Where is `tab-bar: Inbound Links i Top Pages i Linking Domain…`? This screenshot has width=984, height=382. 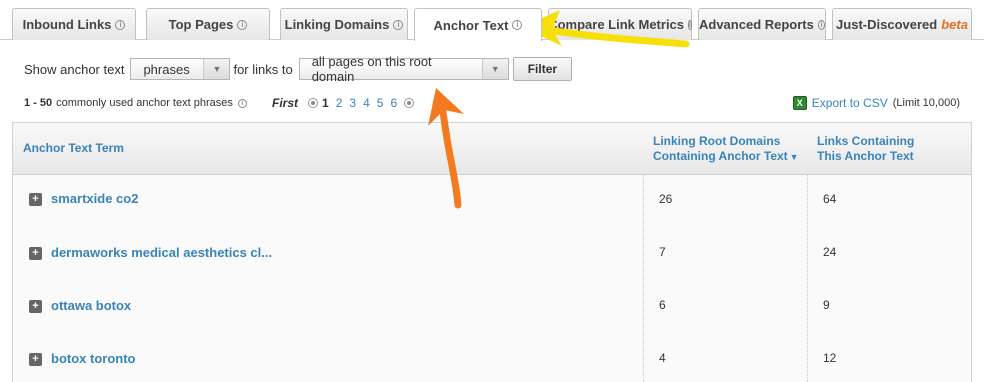
tab-bar: Inbound Links i Top Pages i Linking Domain… is located at coordinates (492, 20).